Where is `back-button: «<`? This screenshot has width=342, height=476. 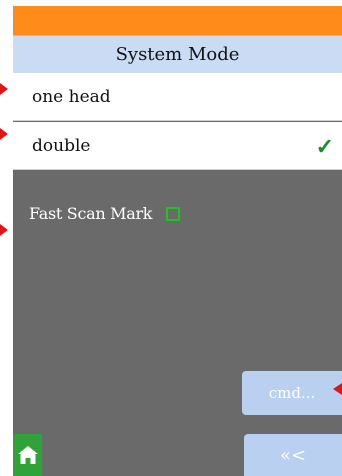
back-button: «< is located at coordinates (293, 455).